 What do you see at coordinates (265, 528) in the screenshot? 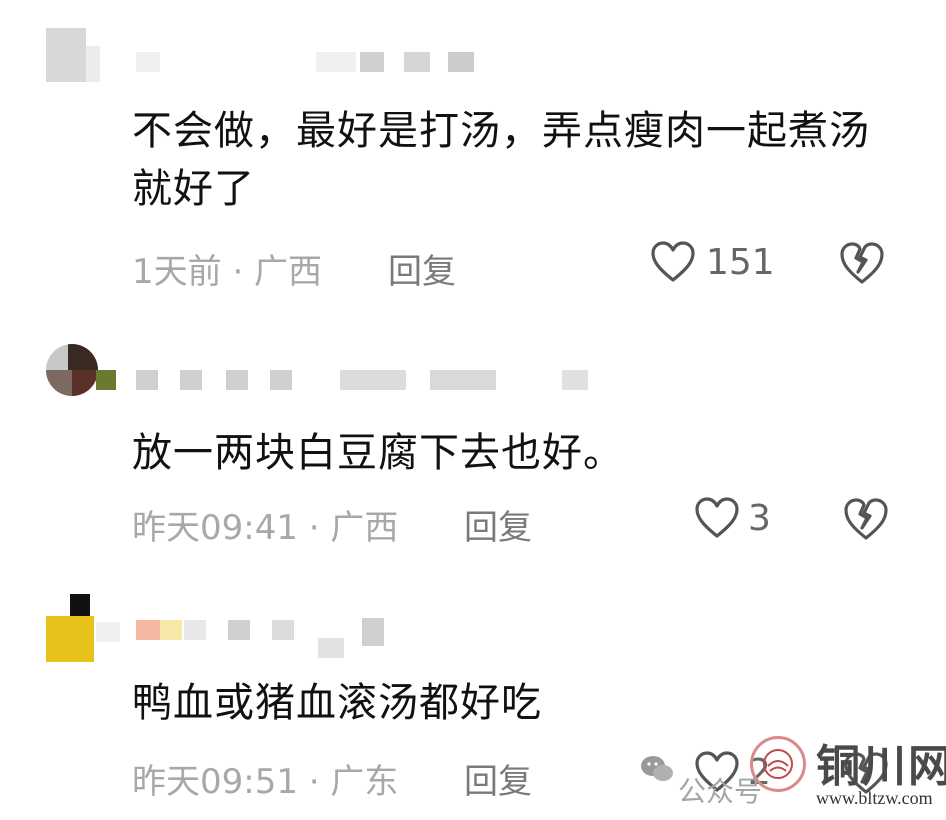
I see `comment-meta: 昨天09:41 · 广西` at bounding box center [265, 528].